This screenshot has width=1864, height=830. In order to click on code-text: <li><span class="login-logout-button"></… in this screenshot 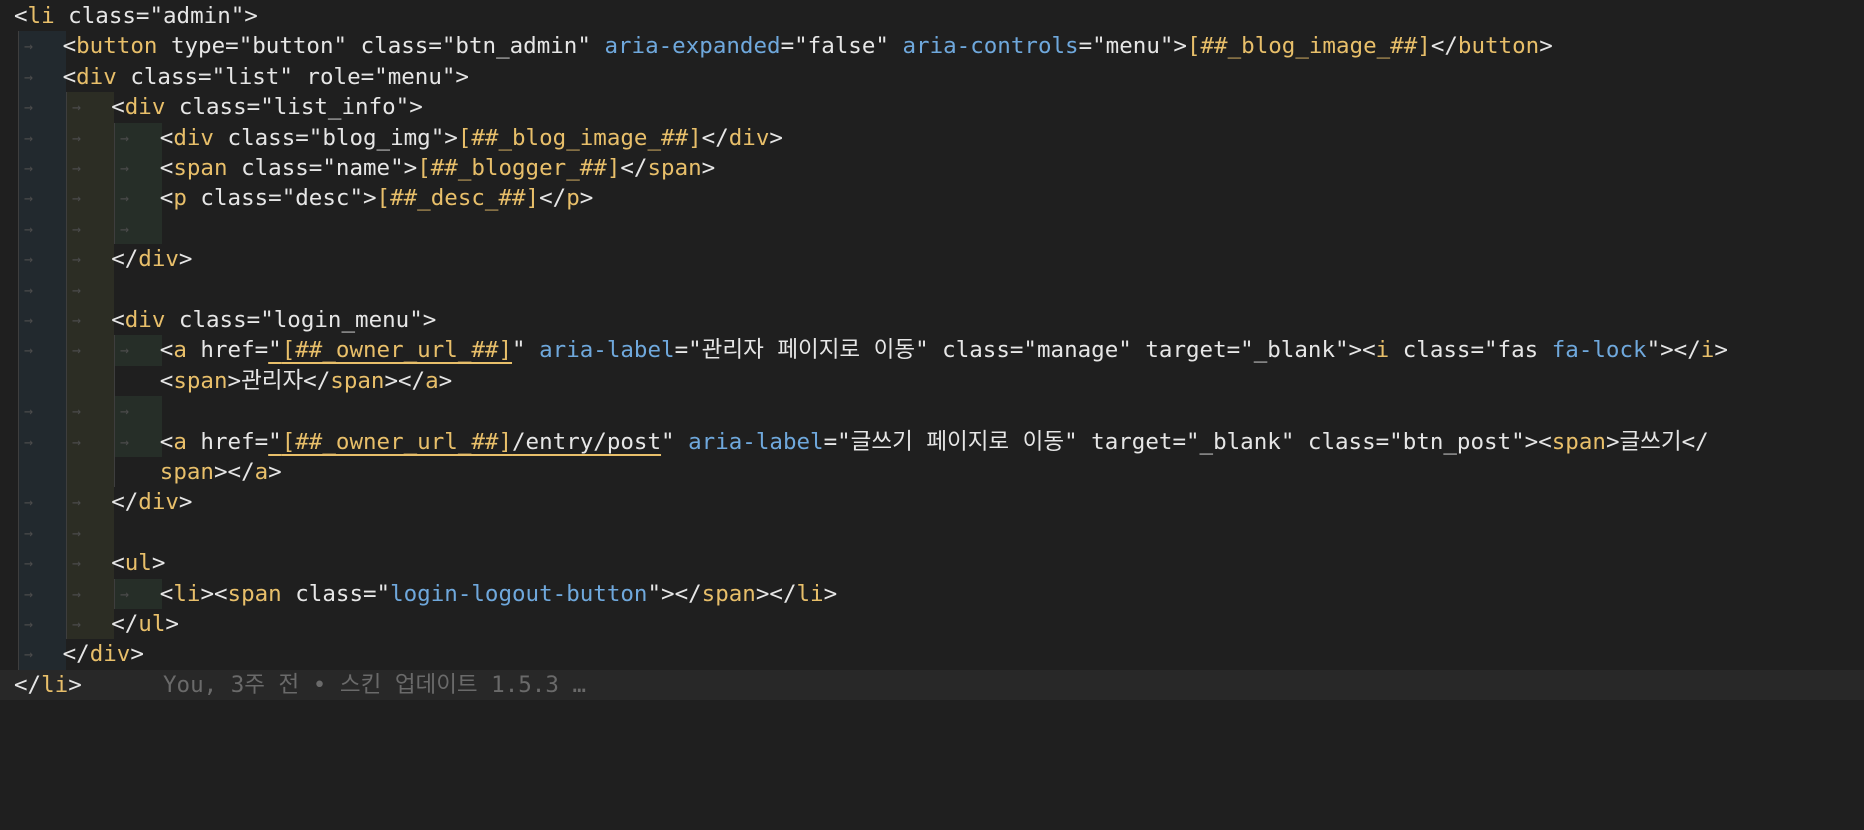, I will do `click(498, 594)`.